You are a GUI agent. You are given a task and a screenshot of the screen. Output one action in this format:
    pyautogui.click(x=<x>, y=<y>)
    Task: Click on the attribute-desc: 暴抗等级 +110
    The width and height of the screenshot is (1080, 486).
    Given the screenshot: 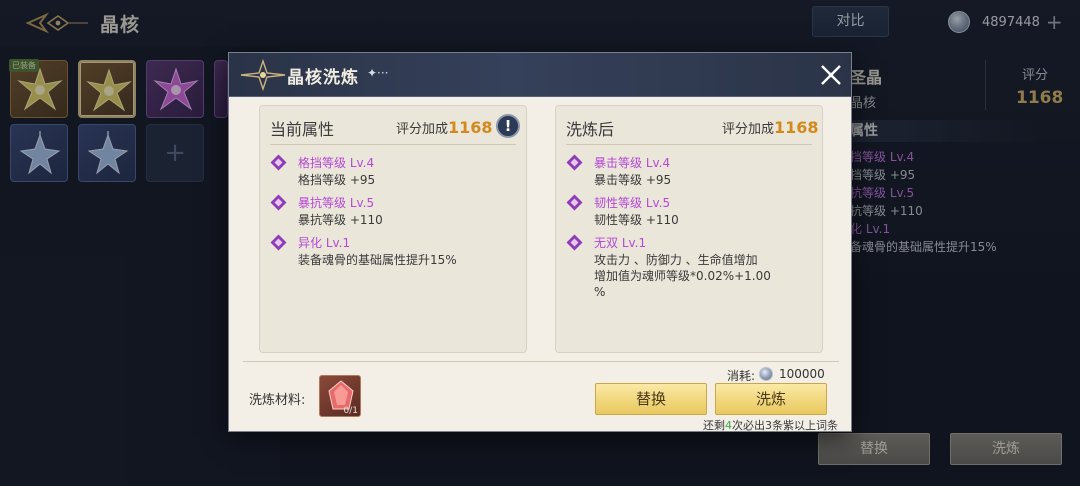 What is the action you would take?
    pyautogui.click(x=340, y=220)
    